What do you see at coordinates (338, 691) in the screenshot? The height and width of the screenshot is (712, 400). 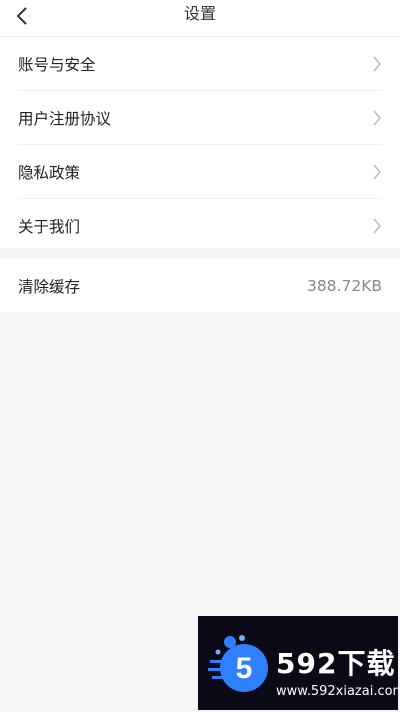 I see `watermark-url: www.592xiazai.com` at bounding box center [338, 691].